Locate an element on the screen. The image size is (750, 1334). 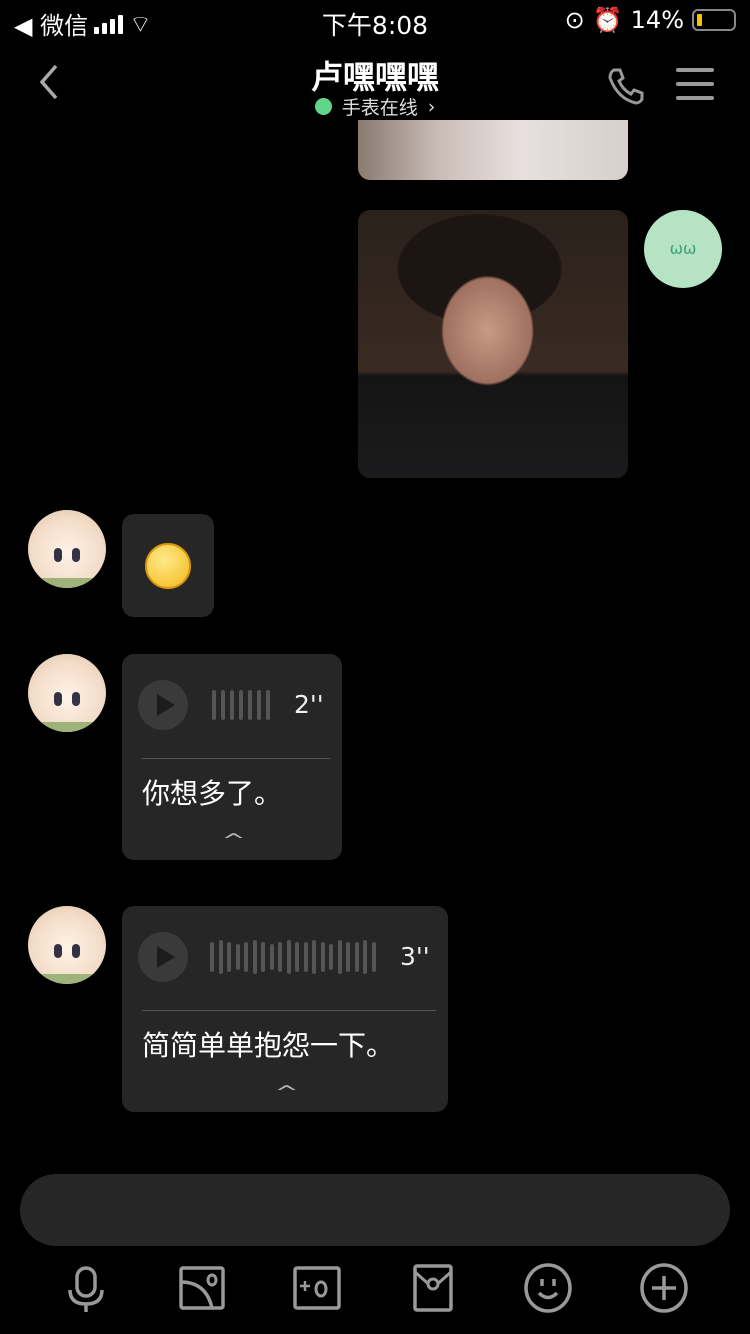
alarm-icon: ⏰ is located at coordinates (607, 20).